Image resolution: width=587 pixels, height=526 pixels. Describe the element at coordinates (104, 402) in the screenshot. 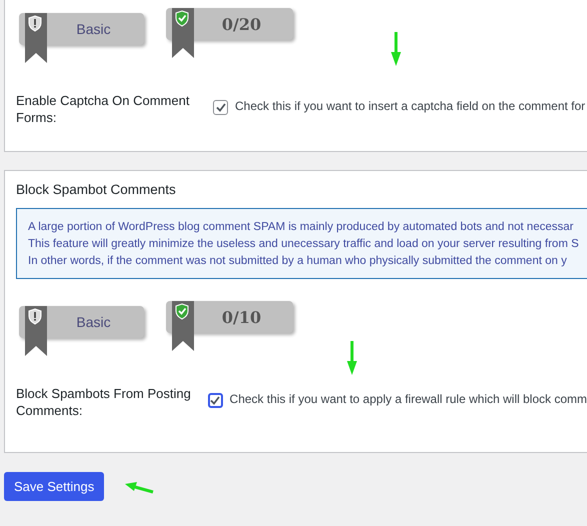

I see `option-label: Block Spambots From Posting Comments:` at that location.